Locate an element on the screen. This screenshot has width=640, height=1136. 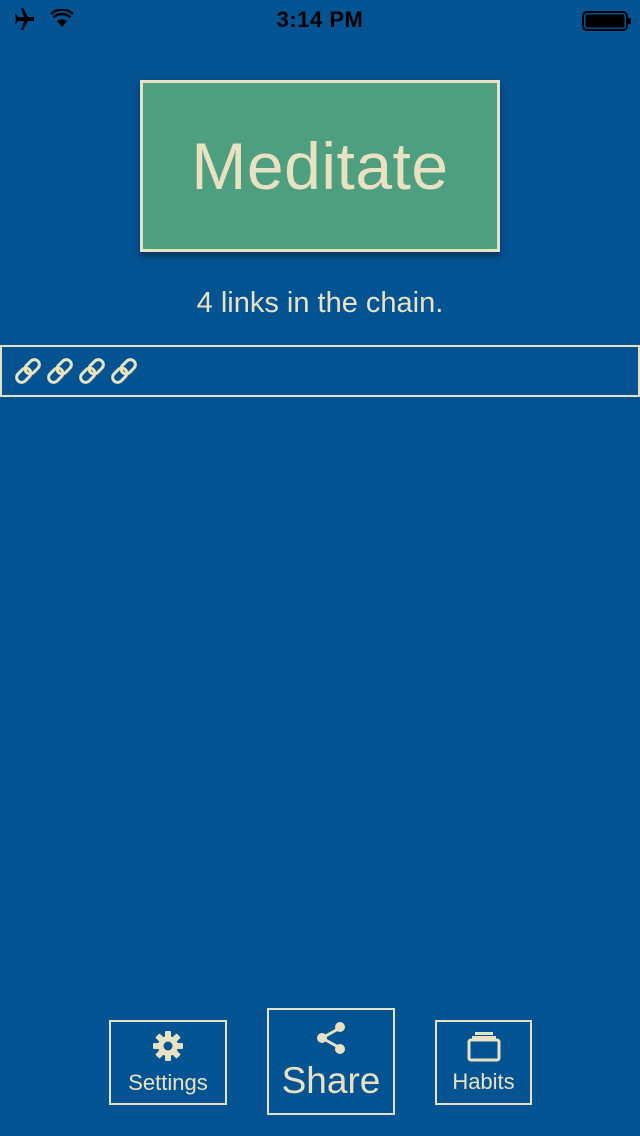
status-time: 3:14 PM is located at coordinates (320, 19).